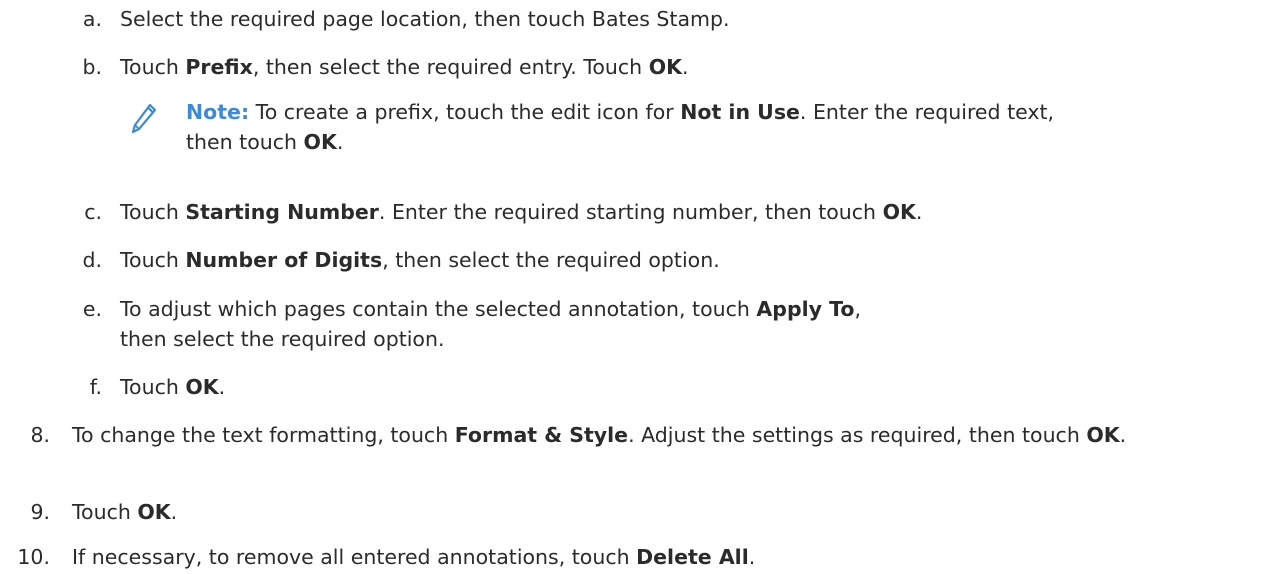 Image resolution: width=1273 pixels, height=574 pixels. What do you see at coordinates (692, 557) in the screenshot?
I see `ui-term: Delete All` at bounding box center [692, 557].